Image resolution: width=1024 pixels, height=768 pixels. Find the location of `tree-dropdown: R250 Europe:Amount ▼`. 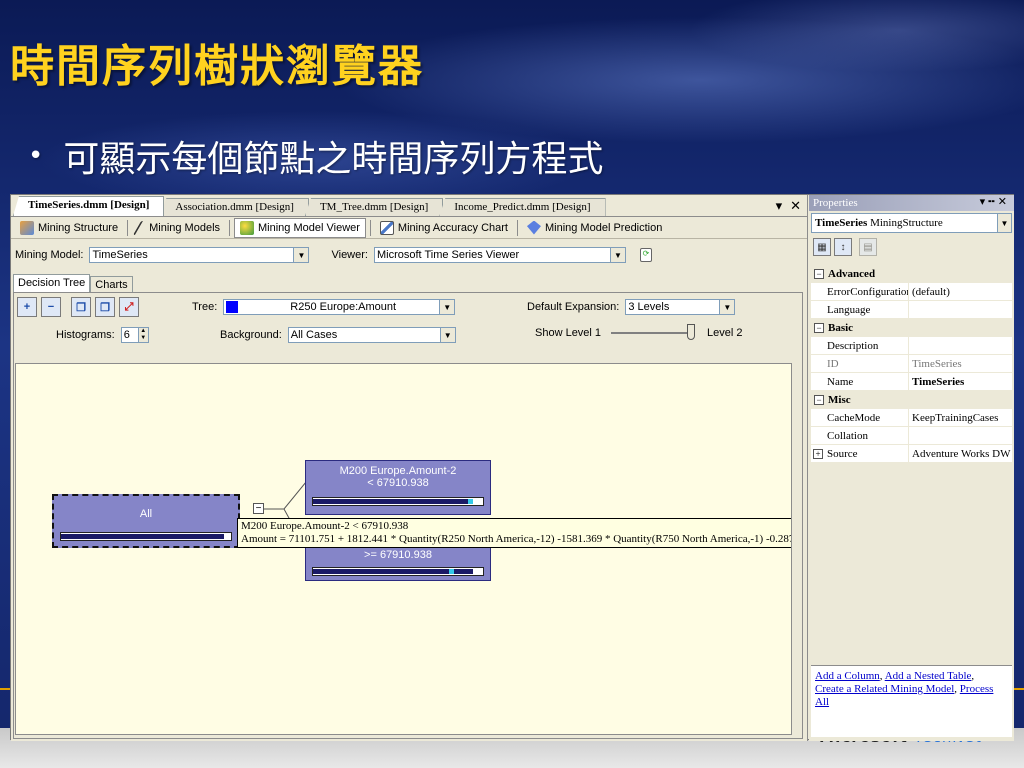

tree-dropdown: R250 Europe:Amount ▼ is located at coordinates (339, 307).